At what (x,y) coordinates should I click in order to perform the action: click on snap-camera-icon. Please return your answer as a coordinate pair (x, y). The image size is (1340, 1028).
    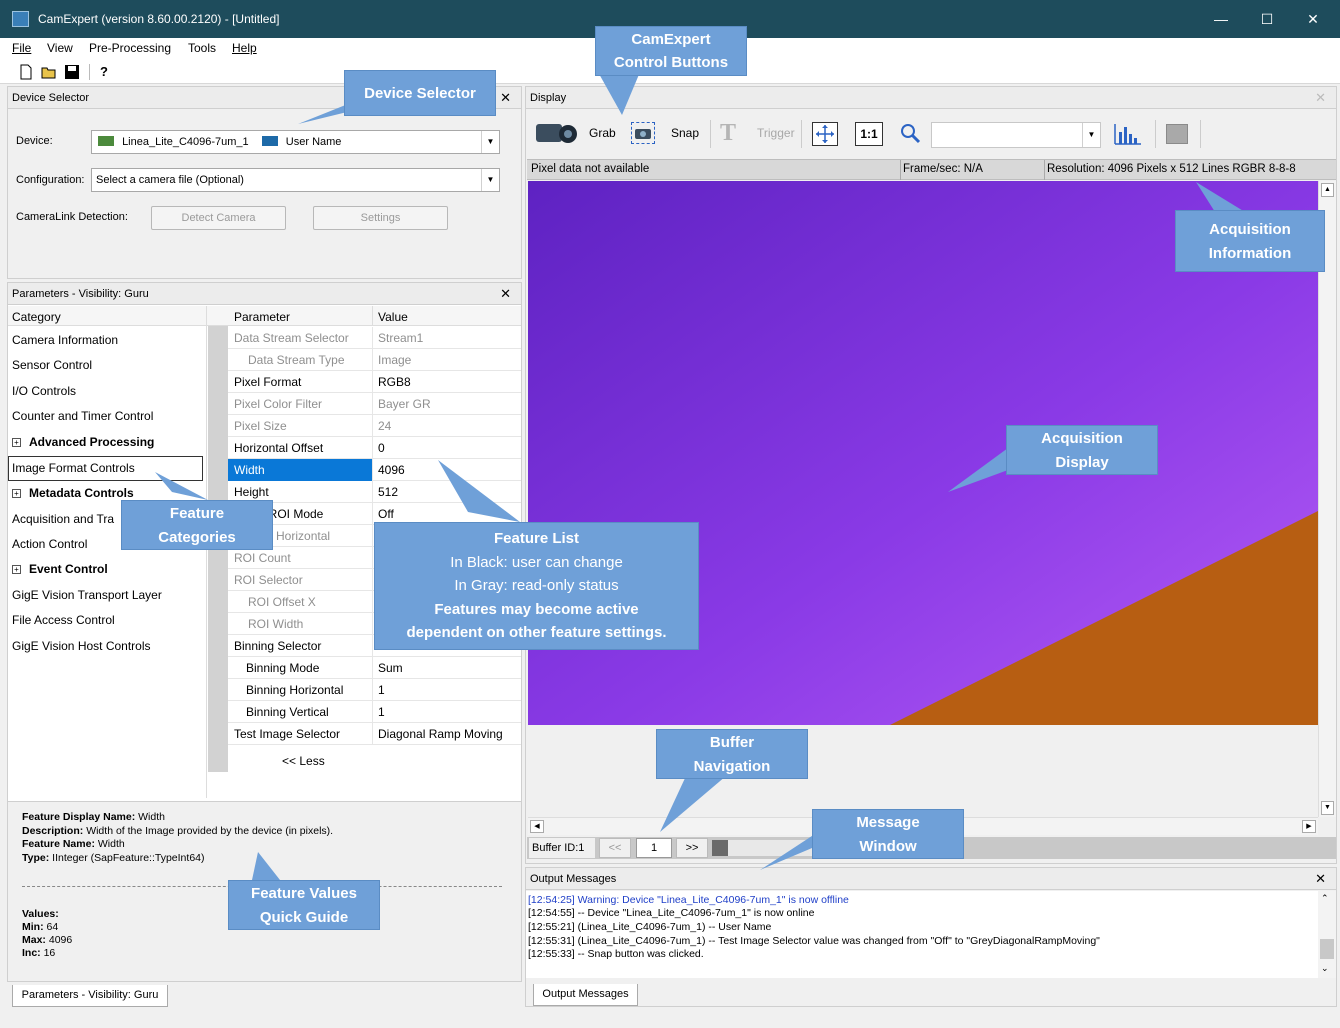
    Looking at the image, I should click on (643, 133).